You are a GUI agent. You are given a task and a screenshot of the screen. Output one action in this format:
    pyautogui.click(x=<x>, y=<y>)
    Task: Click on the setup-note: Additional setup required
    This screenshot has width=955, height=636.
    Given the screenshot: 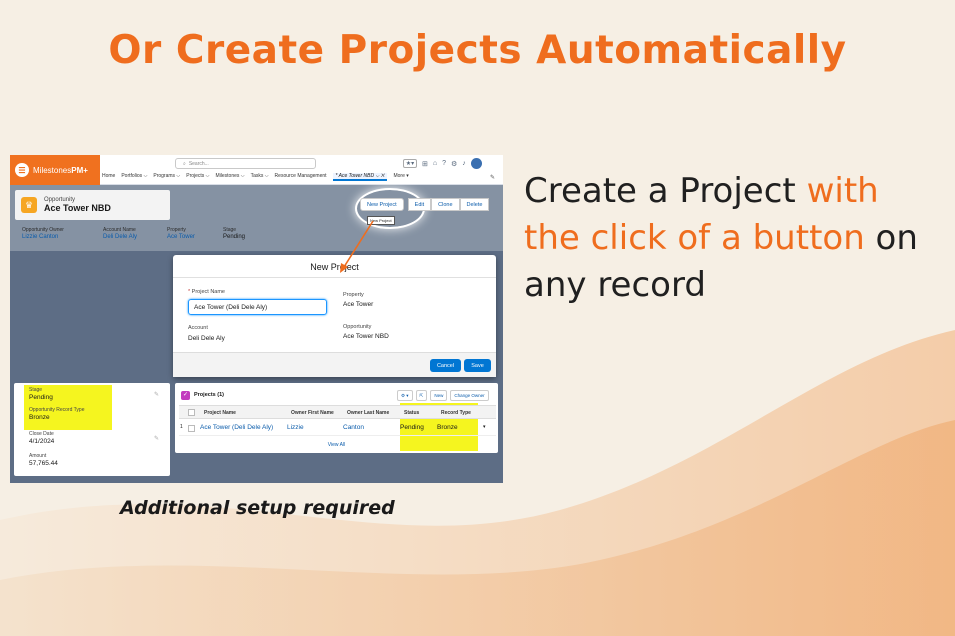 What is the action you would take?
    pyautogui.click(x=257, y=508)
    